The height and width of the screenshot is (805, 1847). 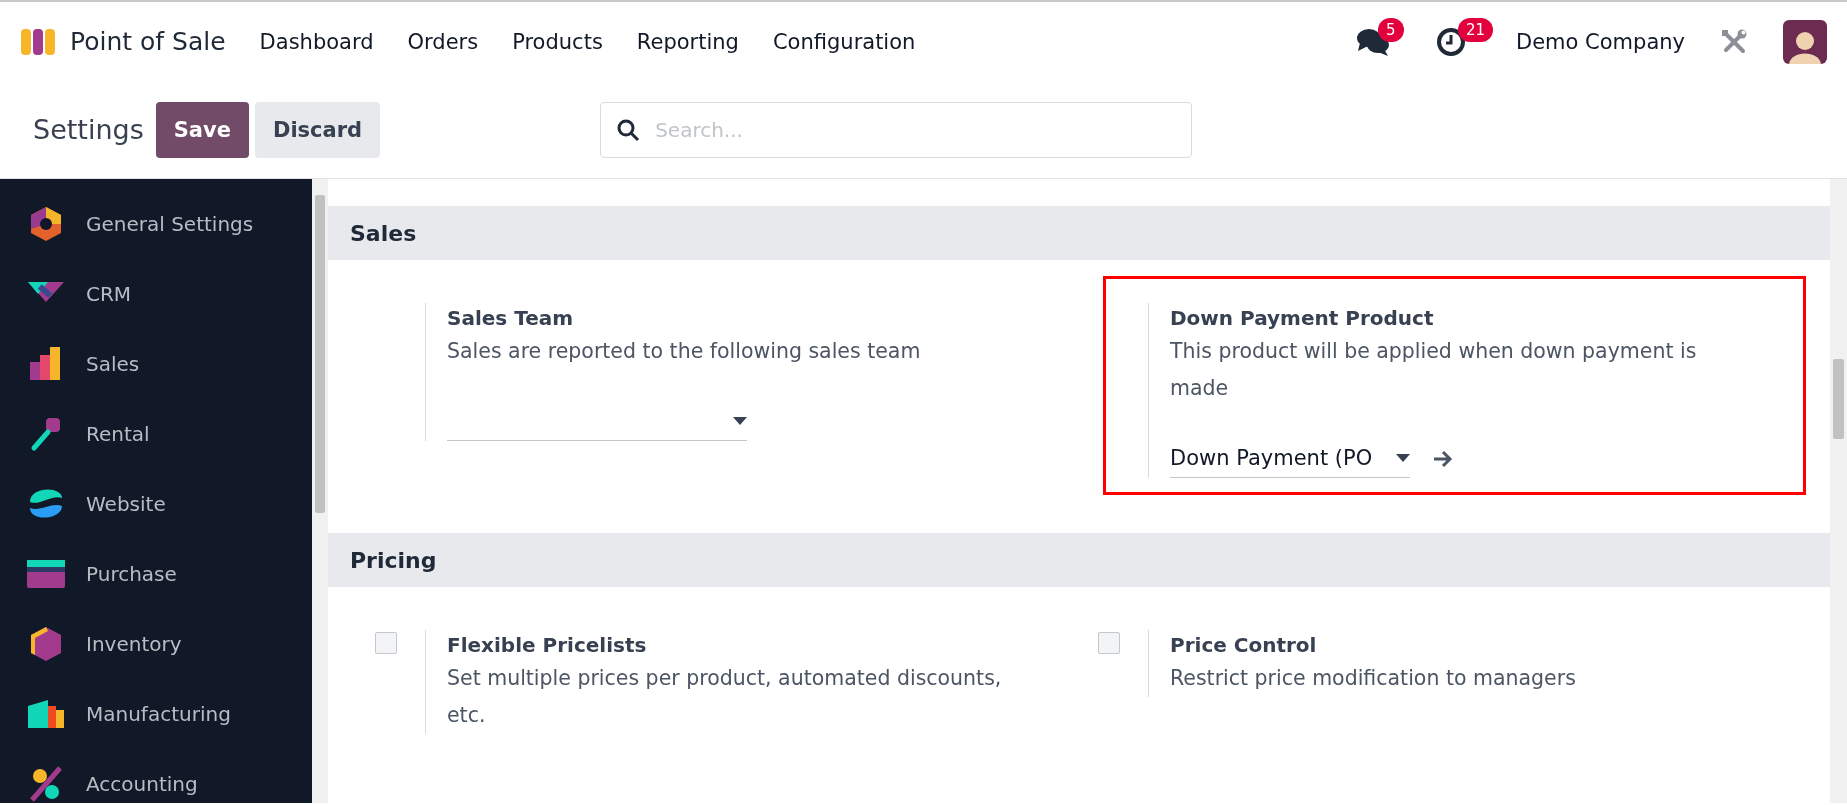 I want to click on setting-description: Restrict price modification to managers, so click(x=1373, y=678).